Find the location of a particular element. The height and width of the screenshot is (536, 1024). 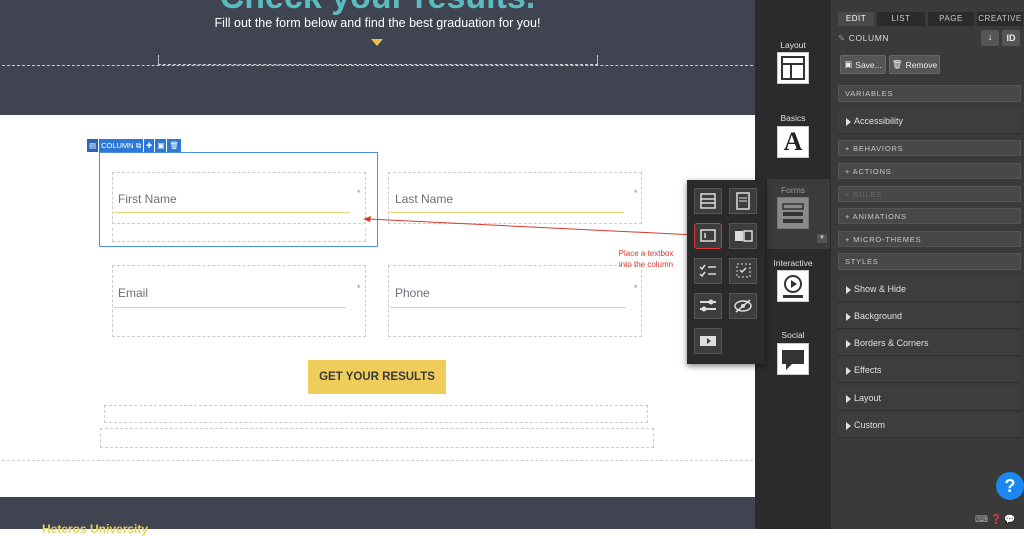

column-toggle-icon: ▤ is located at coordinates (93, 145).